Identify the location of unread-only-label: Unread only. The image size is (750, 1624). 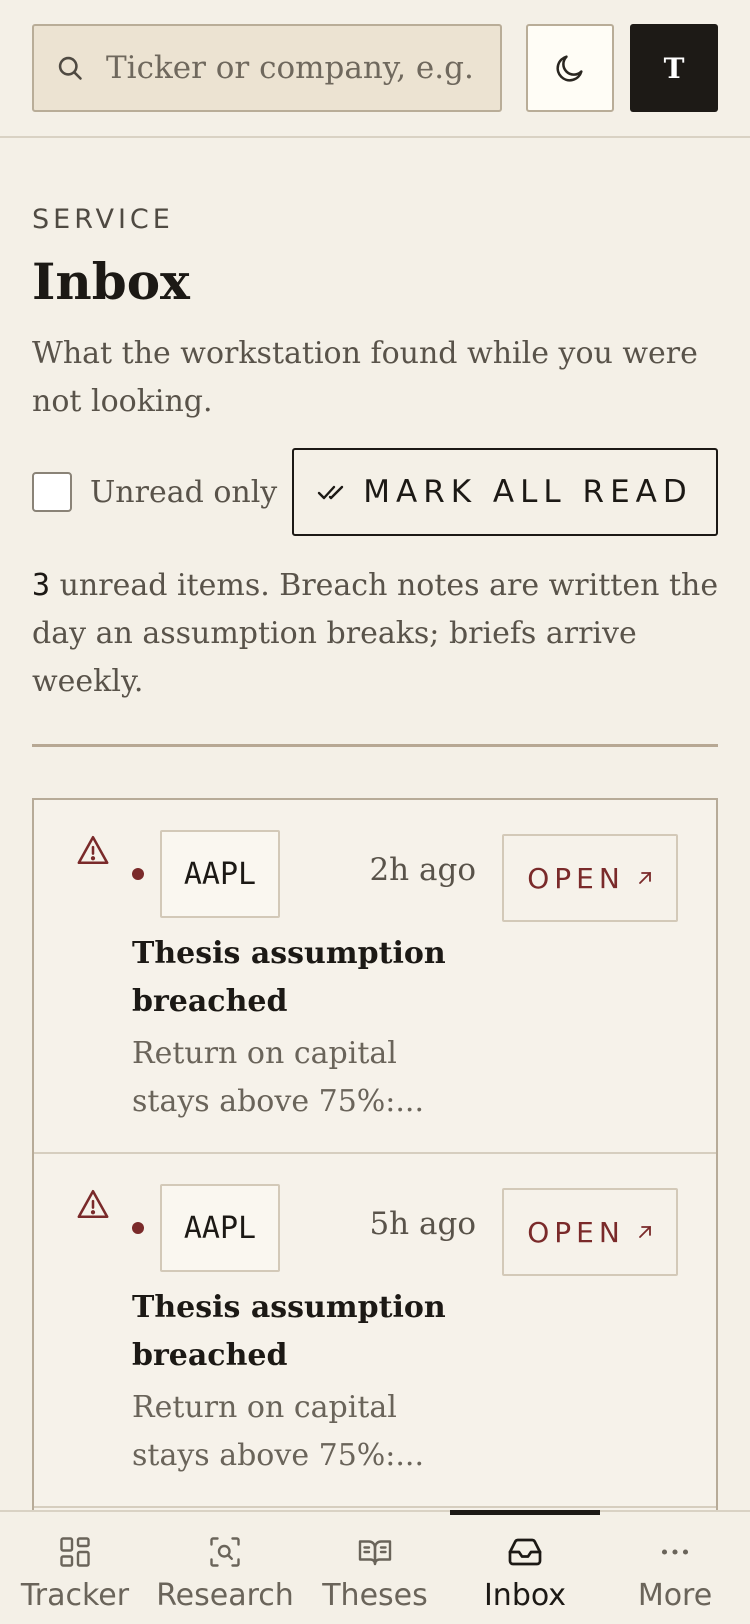
(184, 492).